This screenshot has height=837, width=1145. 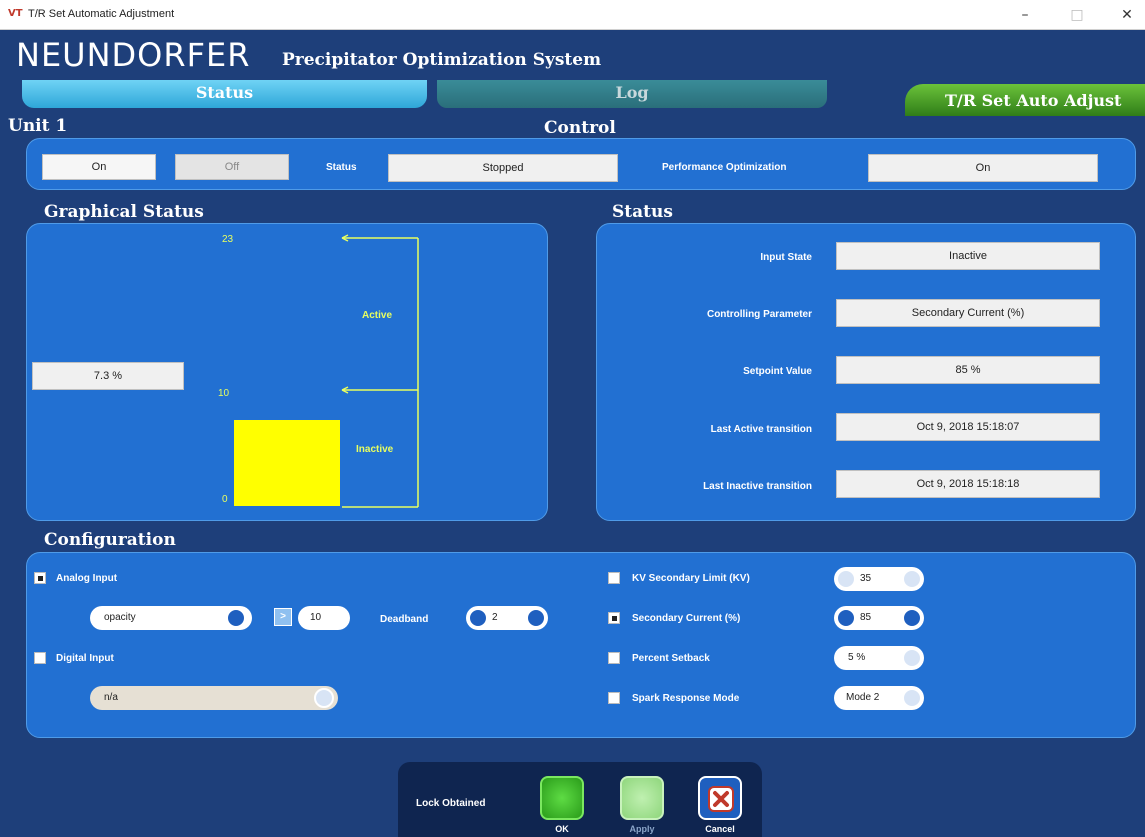 I want to click on tab-log: Log, so click(x=632, y=94).